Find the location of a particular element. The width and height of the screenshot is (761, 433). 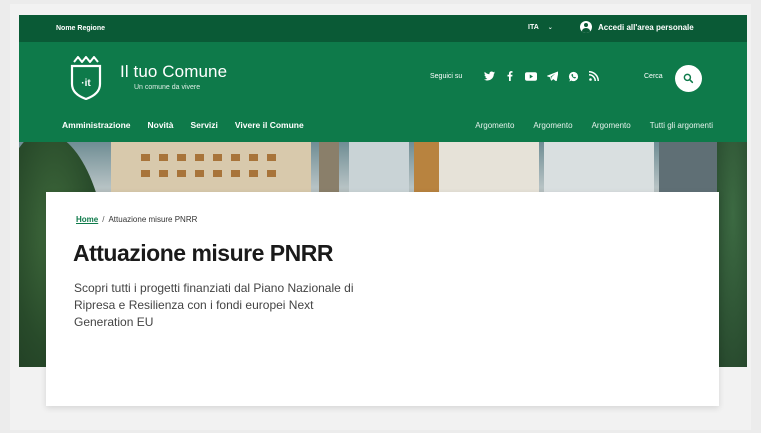

site-title: Il tuo Comune is located at coordinates (173, 72).